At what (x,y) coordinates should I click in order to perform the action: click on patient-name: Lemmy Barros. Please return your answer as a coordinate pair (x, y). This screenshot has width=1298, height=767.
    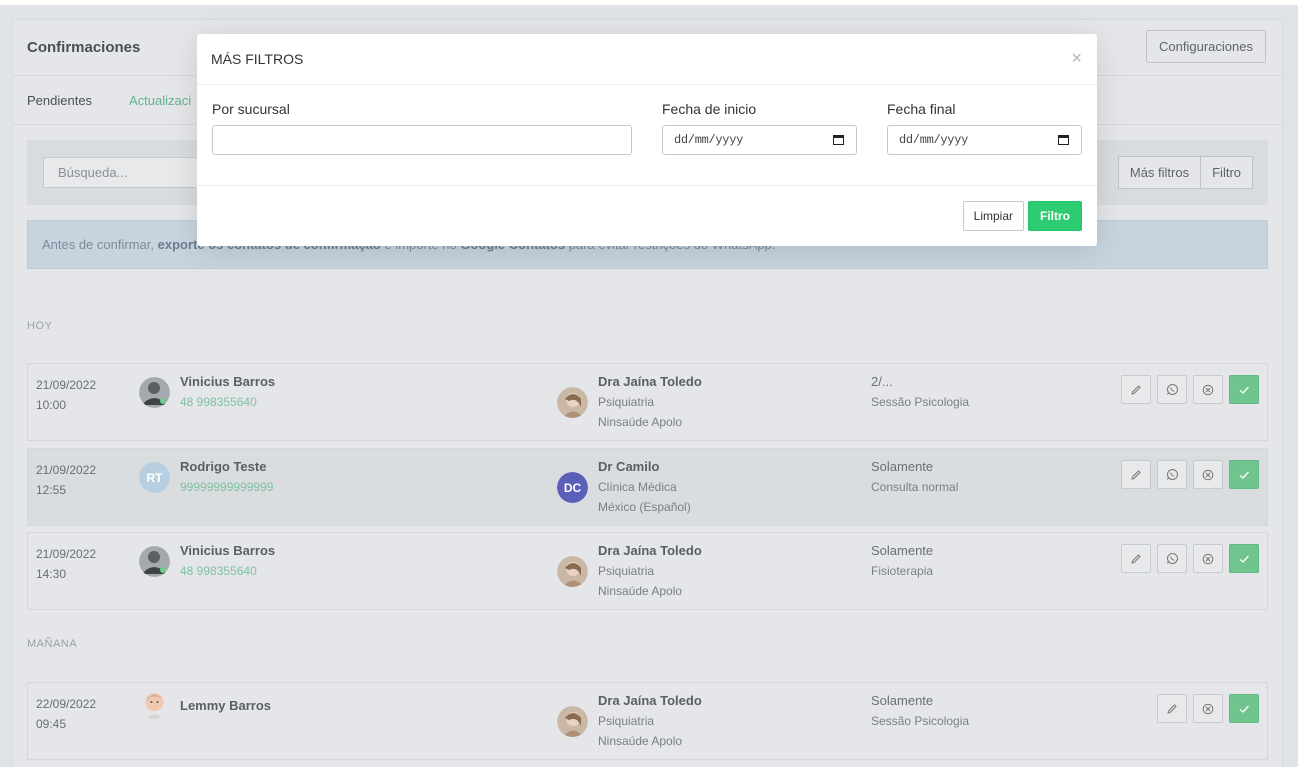
    Looking at the image, I should click on (225, 705).